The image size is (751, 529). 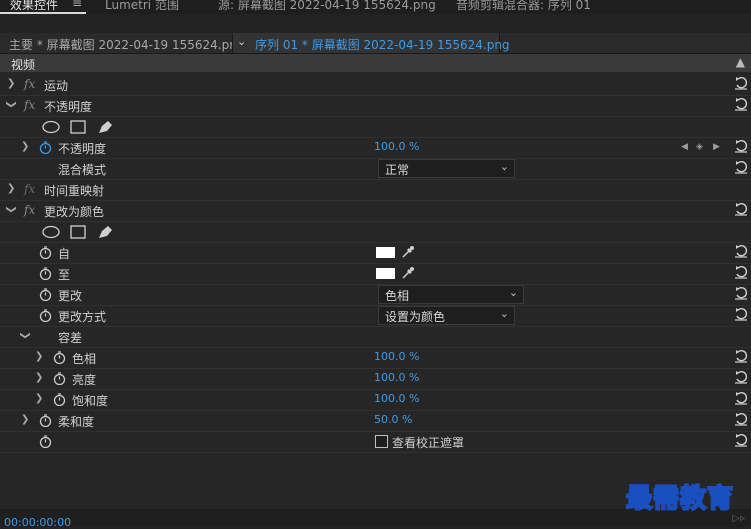 I want to click on softness-value: 50.0 %, so click(x=393, y=419).